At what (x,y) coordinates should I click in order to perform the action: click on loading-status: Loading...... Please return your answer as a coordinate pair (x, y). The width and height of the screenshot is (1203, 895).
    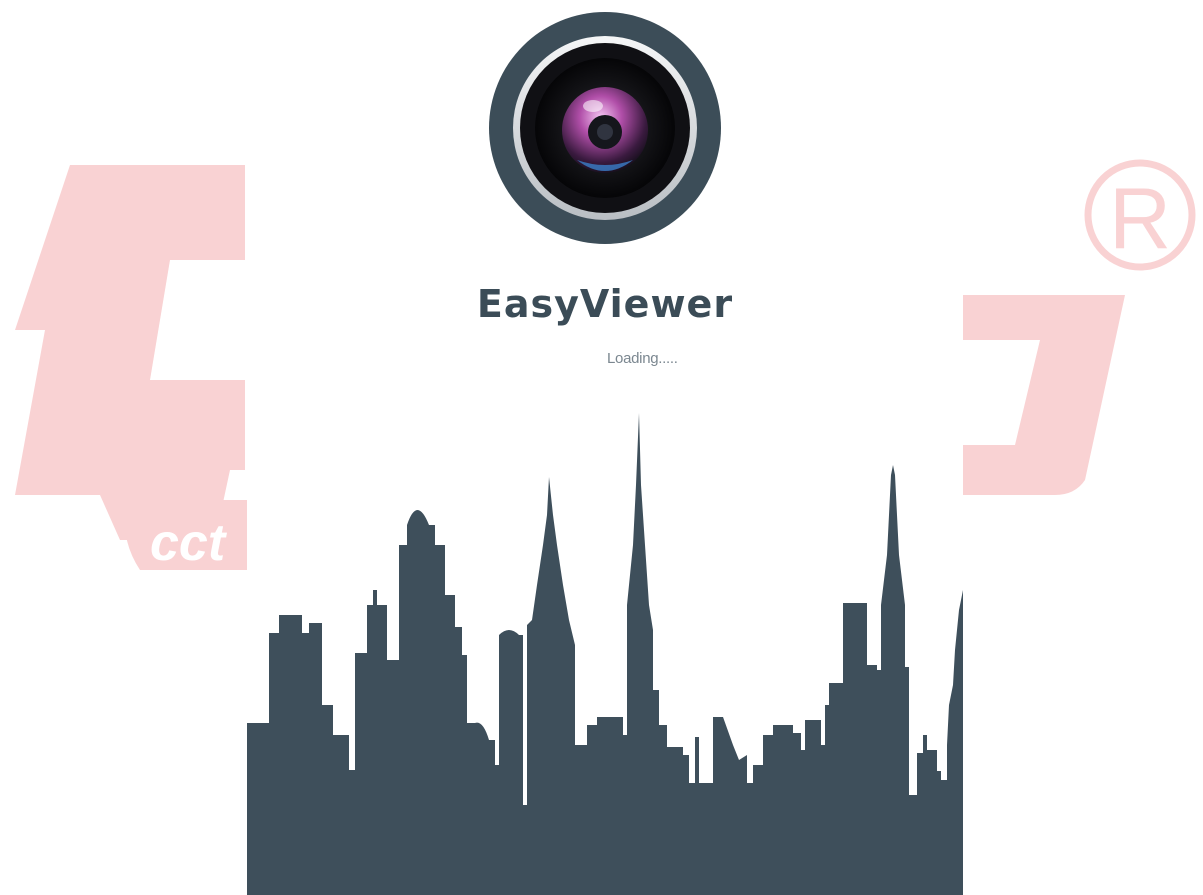
    Looking at the image, I should click on (642, 358).